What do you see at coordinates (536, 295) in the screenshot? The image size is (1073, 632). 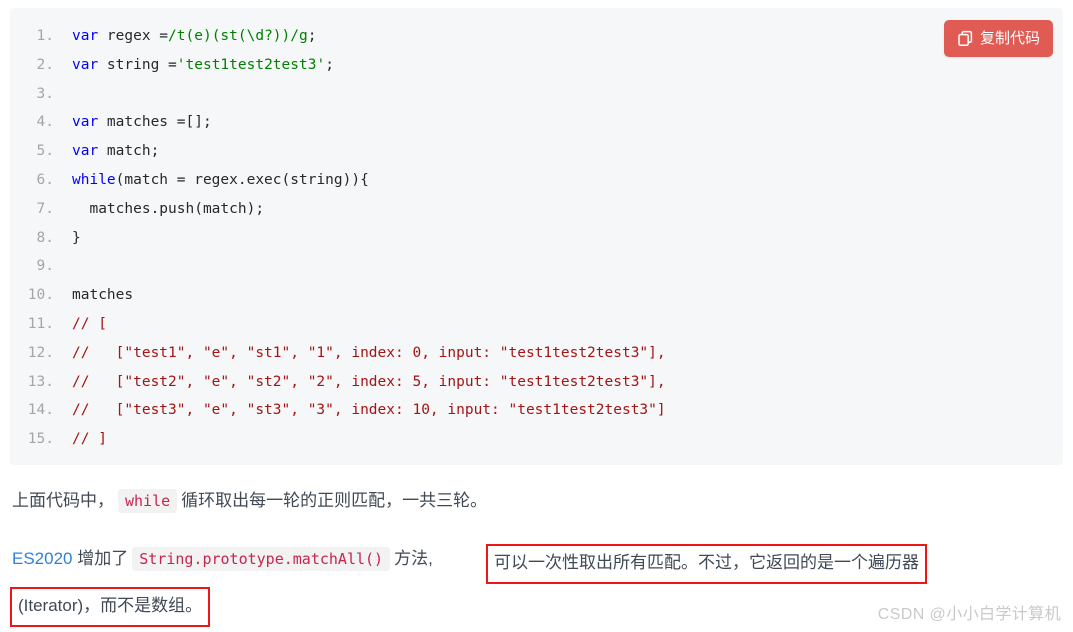 I see `code-line: 10 matches` at bounding box center [536, 295].